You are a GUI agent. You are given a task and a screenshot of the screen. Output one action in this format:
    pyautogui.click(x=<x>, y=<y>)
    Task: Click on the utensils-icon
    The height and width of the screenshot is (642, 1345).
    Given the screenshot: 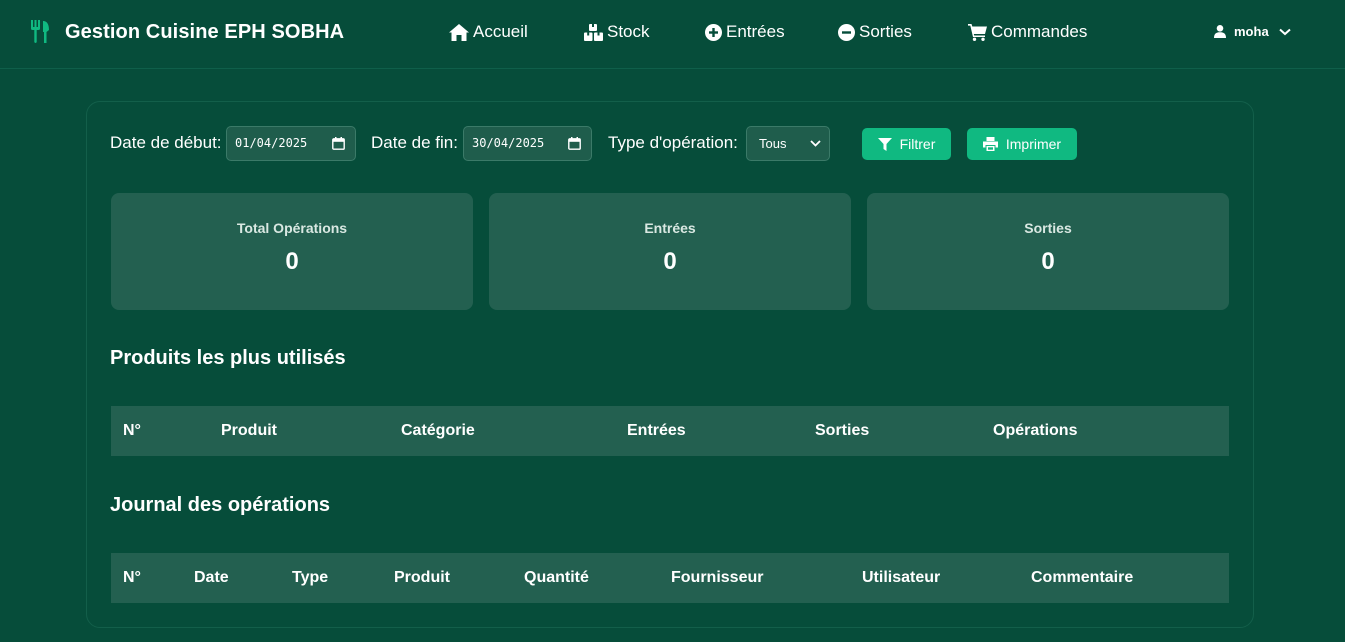 What is the action you would take?
    pyautogui.click(x=40, y=32)
    